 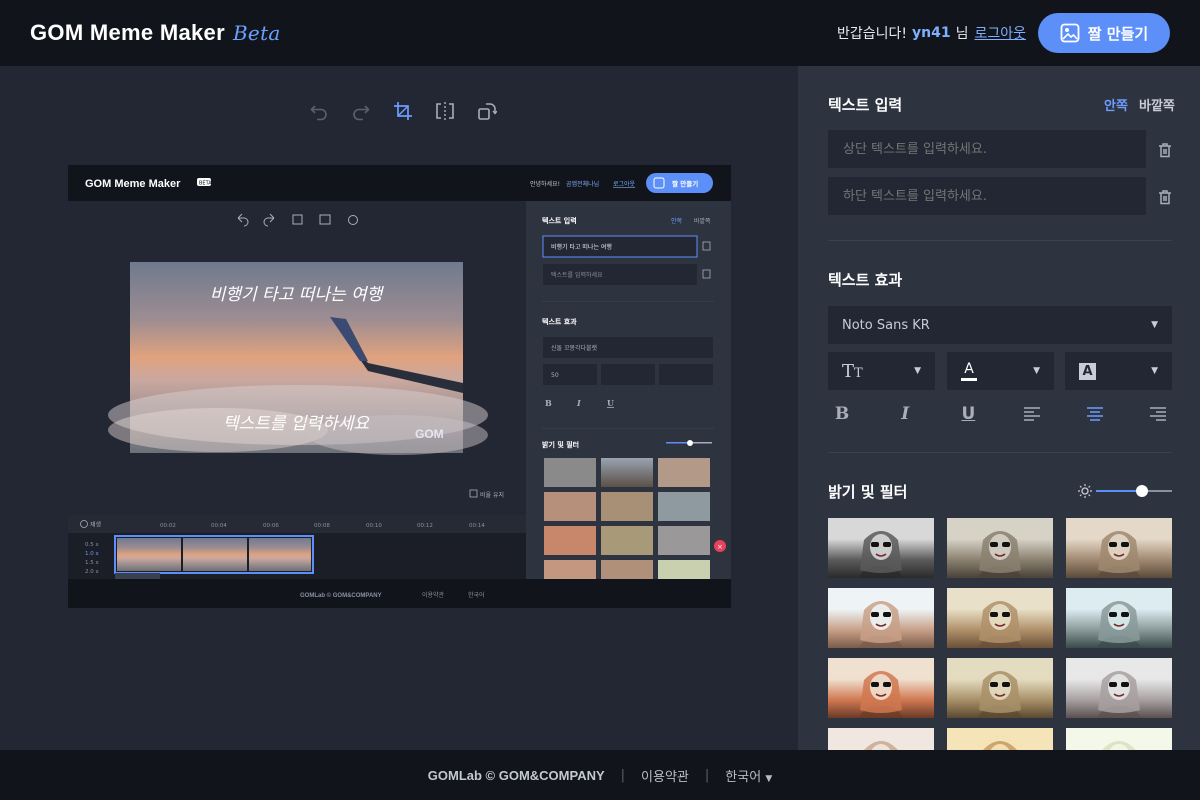 What do you see at coordinates (297, 295) in the screenshot?
I see `preview-top-caption: 비행기 타고 떠나는 여행` at bounding box center [297, 295].